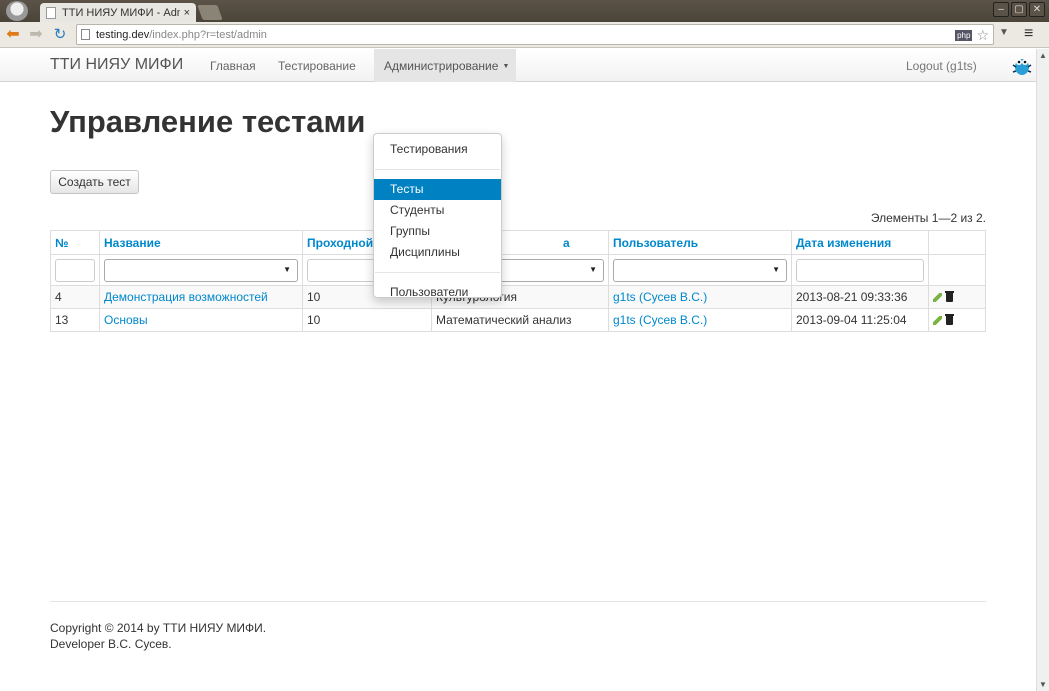  Describe the element at coordinates (201, 242) in the screenshot. I see `col-name-header: Название` at that location.